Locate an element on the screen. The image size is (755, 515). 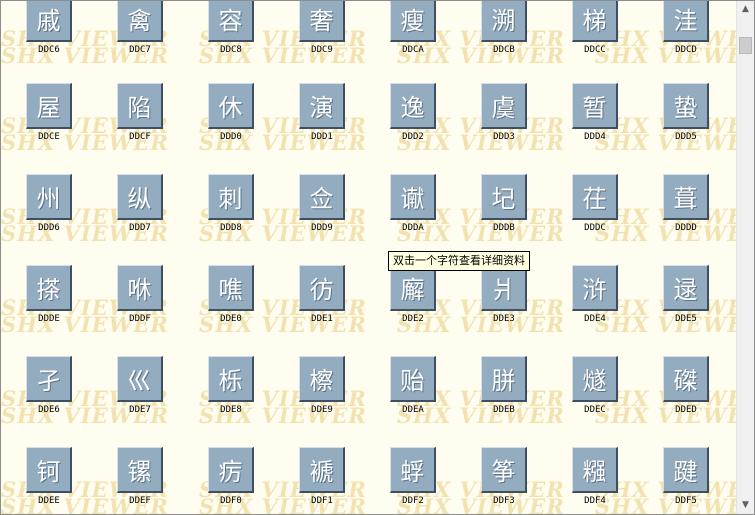
character-cell: 谳 DDDA is located at coordinates (414, 205).